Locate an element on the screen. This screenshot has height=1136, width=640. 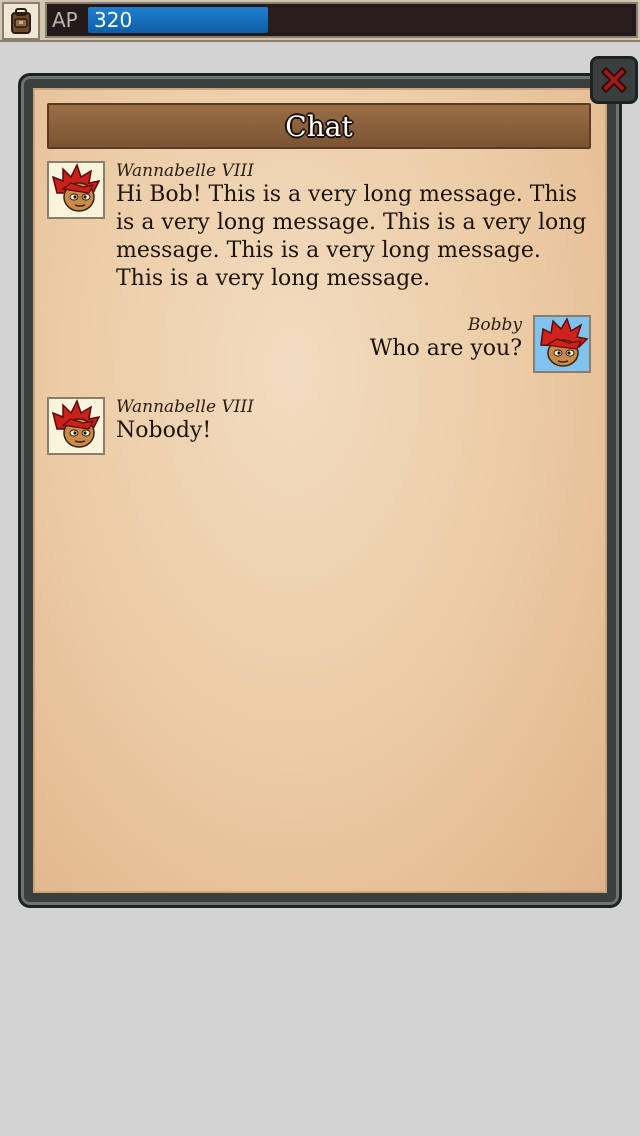
backpack-icon is located at coordinates (21, 21).